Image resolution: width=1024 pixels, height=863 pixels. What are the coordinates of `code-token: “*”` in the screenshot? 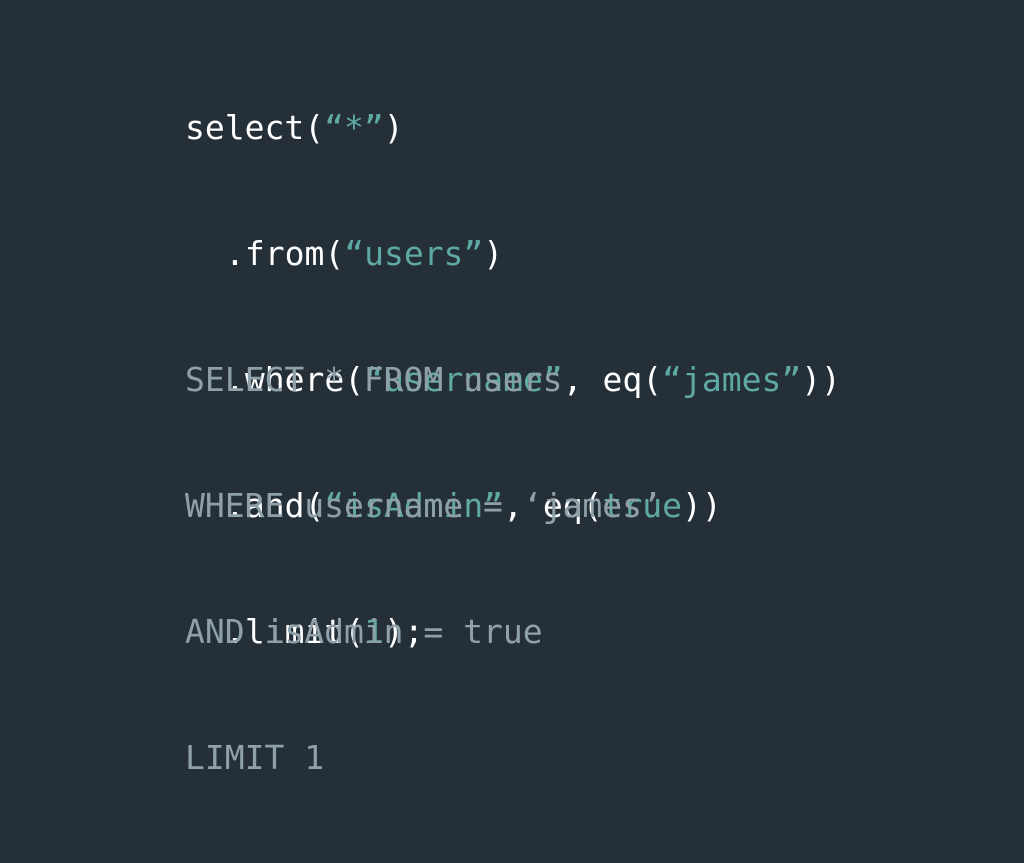 It's located at (354, 127).